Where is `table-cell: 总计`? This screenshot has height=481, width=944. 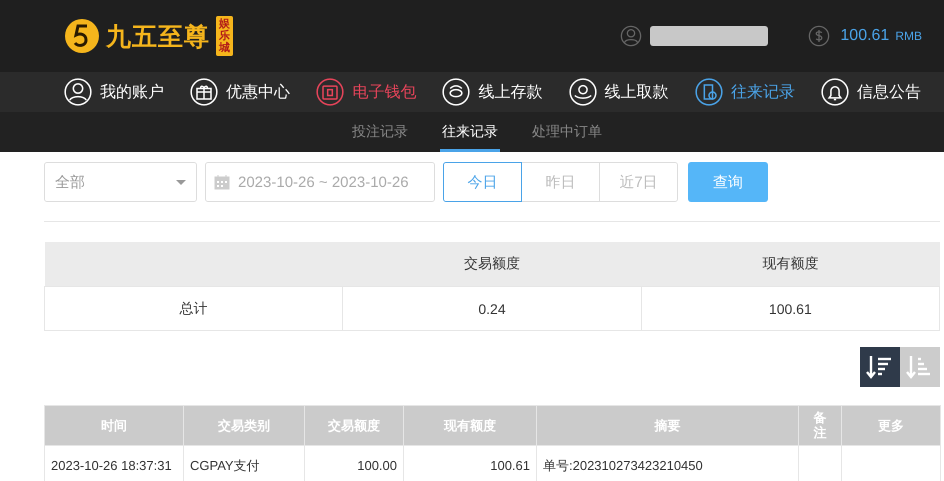
table-cell: 总计 is located at coordinates (193, 308).